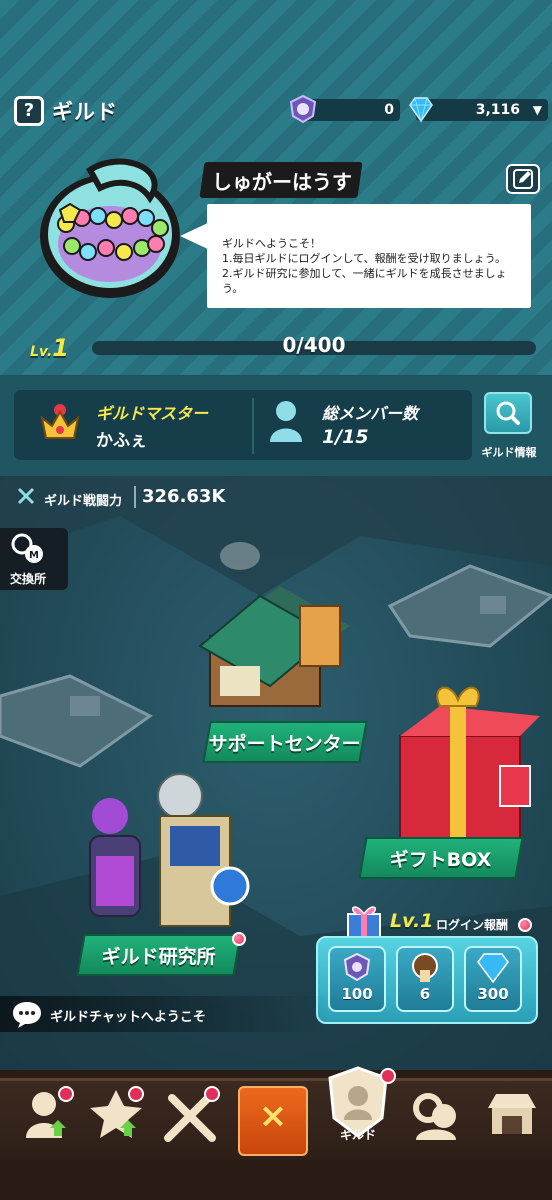 The height and width of the screenshot is (1200, 552). What do you see at coordinates (128, 1017) in the screenshot?
I see `guild-chat-text: ギルドチャットへようこそ` at bounding box center [128, 1017].